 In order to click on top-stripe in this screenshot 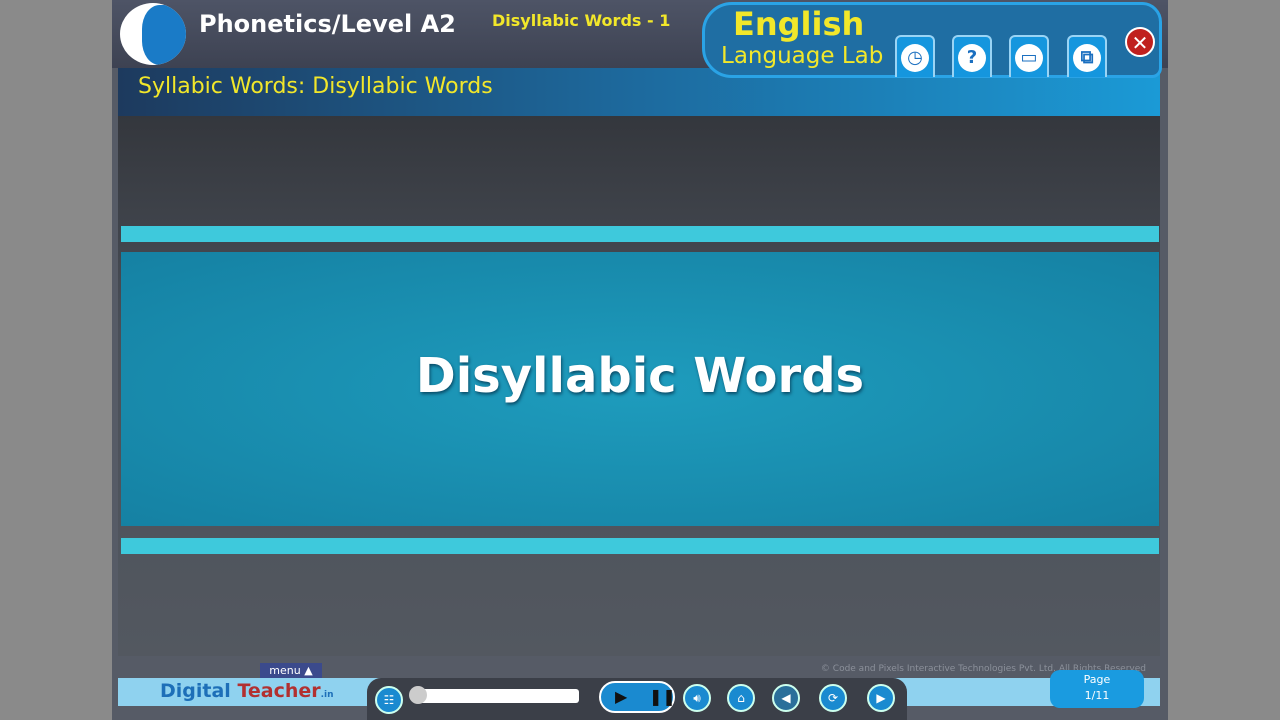, I will do `click(640, 234)`.